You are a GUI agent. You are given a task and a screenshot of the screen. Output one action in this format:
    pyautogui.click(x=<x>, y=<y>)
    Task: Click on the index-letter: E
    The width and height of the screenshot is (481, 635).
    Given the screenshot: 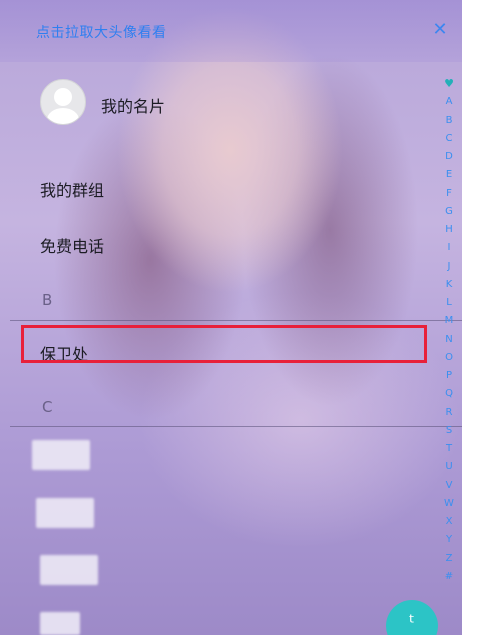 What is the action you would take?
    pyautogui.click(x=449, y=175)
    